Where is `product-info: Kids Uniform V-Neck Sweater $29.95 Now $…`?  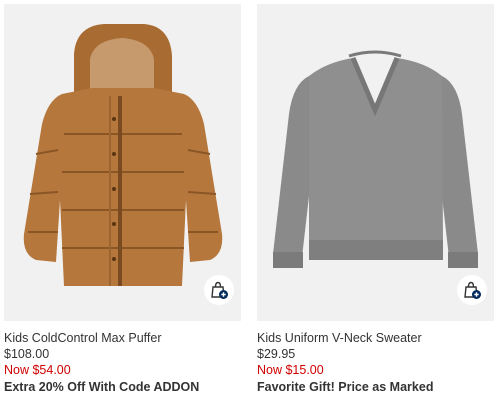 product-info: Kids Uniform V-Neck Sweater $29.95 Now $… is located at coordinates (375, 358).